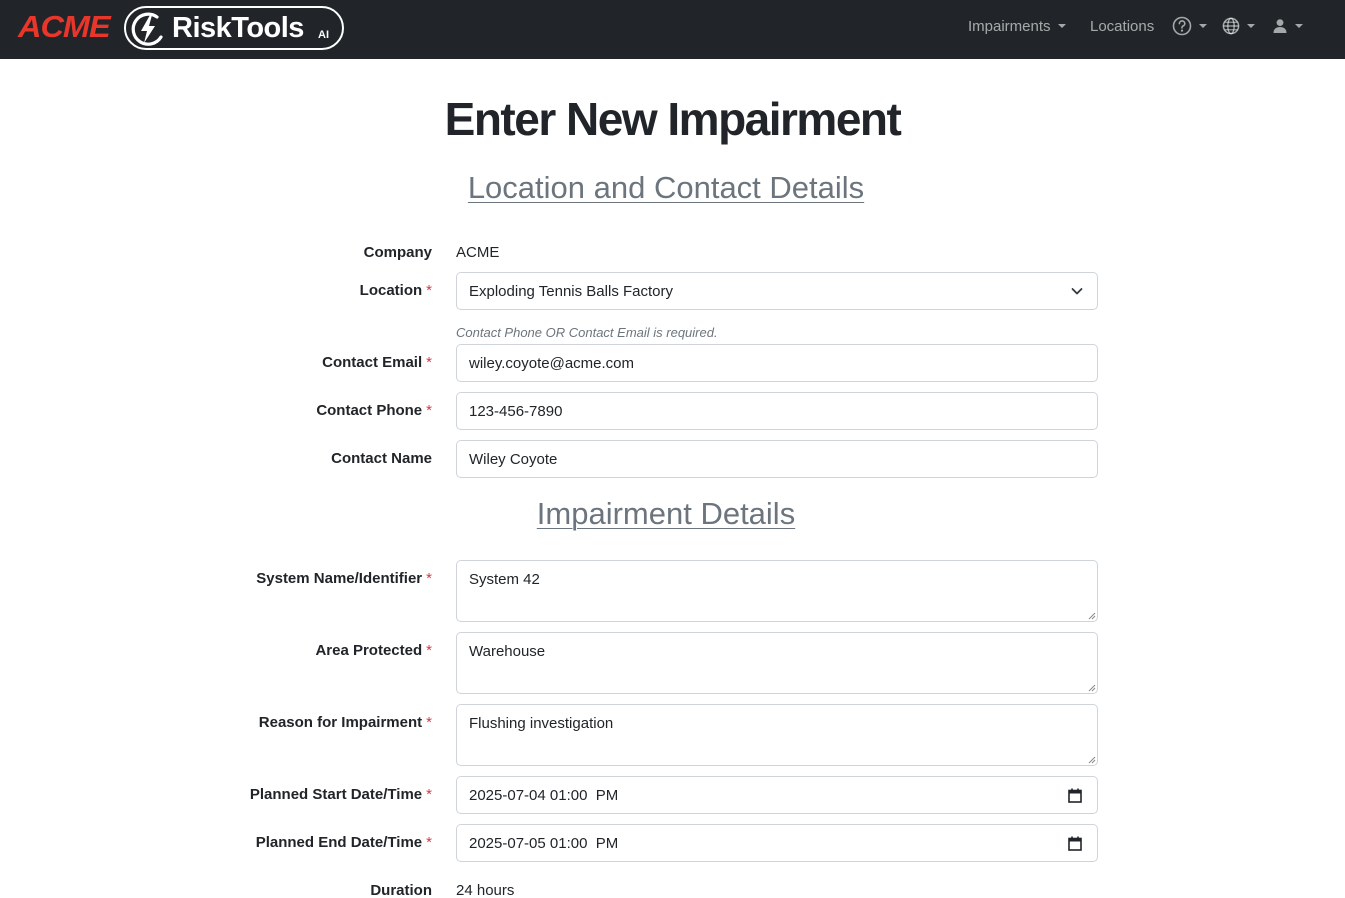  Describe the element at coordinates (504, 579) in the screenshot. I see `system-name-value: System 42` at that location.